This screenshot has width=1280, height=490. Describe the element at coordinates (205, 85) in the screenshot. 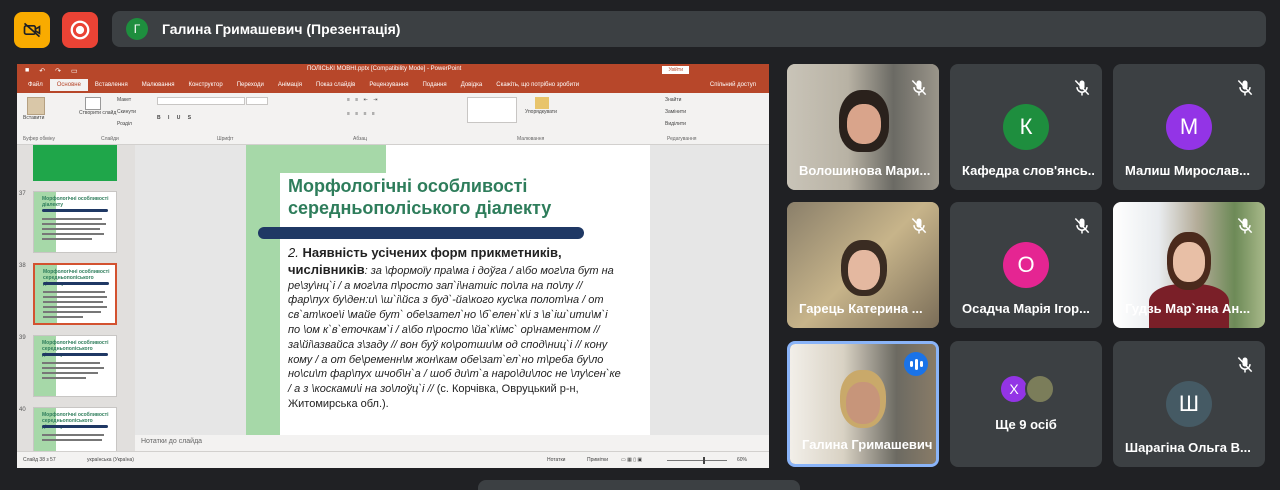

I see `ppt-tab-design: Конструктор` at that location.